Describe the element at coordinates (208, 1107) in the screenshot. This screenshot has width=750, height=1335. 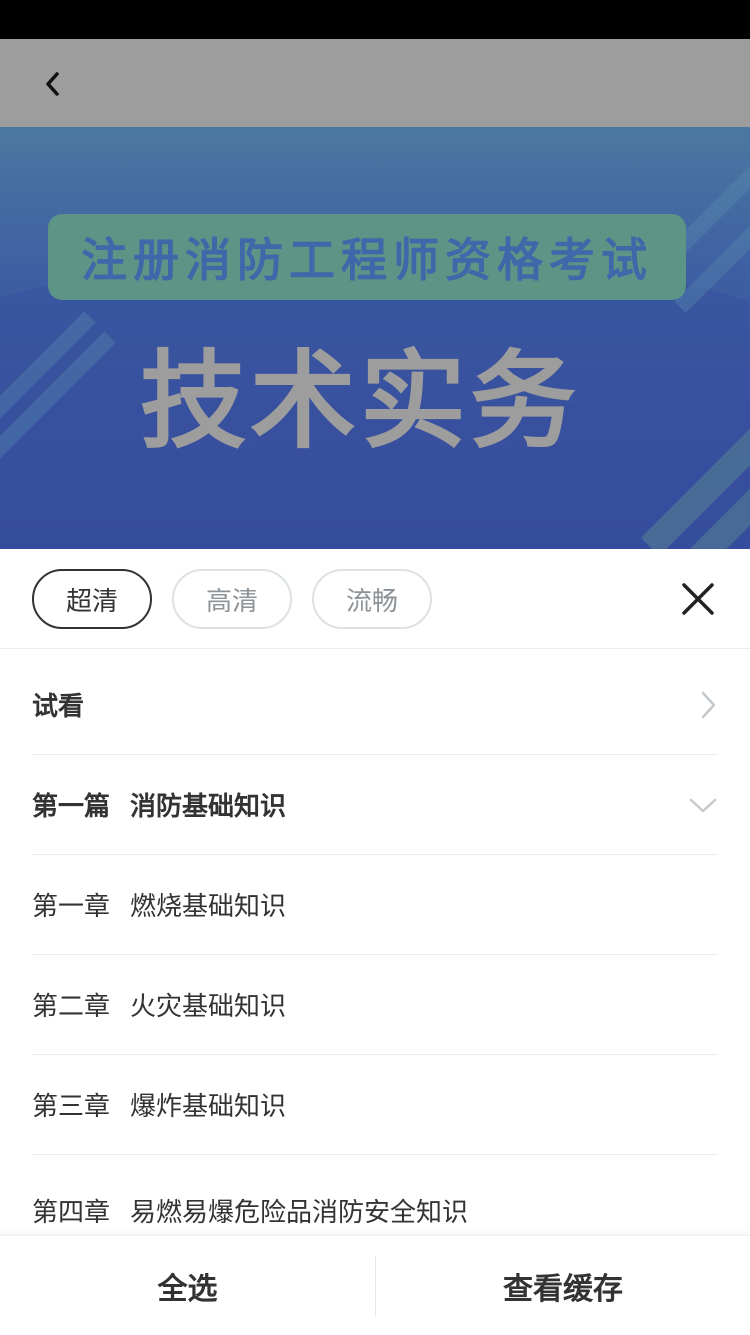
I see `chapter-name: 爆炸基础知识` at that location.